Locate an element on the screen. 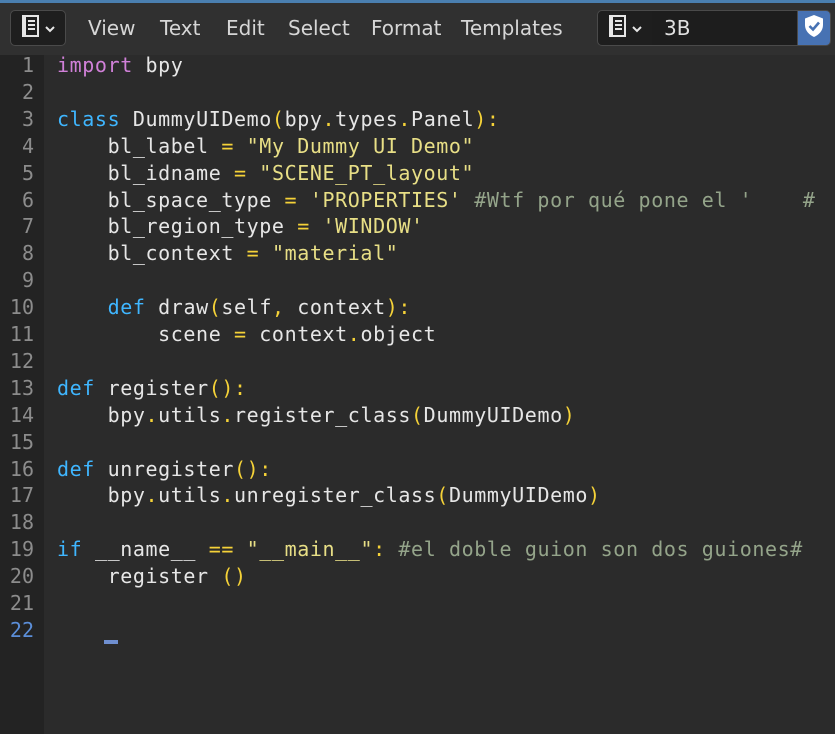 The height and width of the screenshot is (734, 835). line-number: 1 is located at coordinates (27, 65).